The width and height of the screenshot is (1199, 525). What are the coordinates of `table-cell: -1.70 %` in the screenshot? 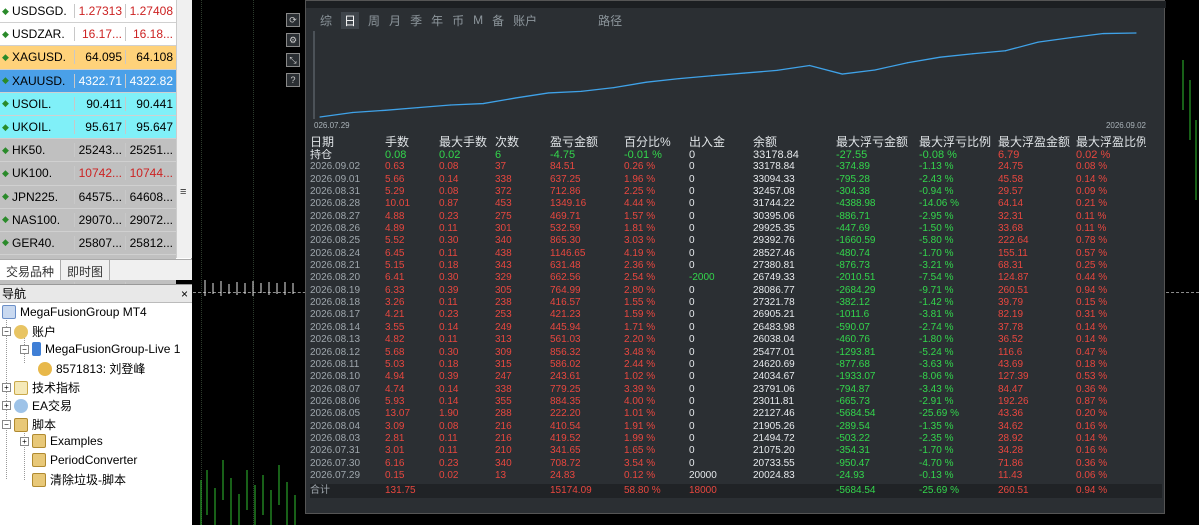 It's located at (936, 451).